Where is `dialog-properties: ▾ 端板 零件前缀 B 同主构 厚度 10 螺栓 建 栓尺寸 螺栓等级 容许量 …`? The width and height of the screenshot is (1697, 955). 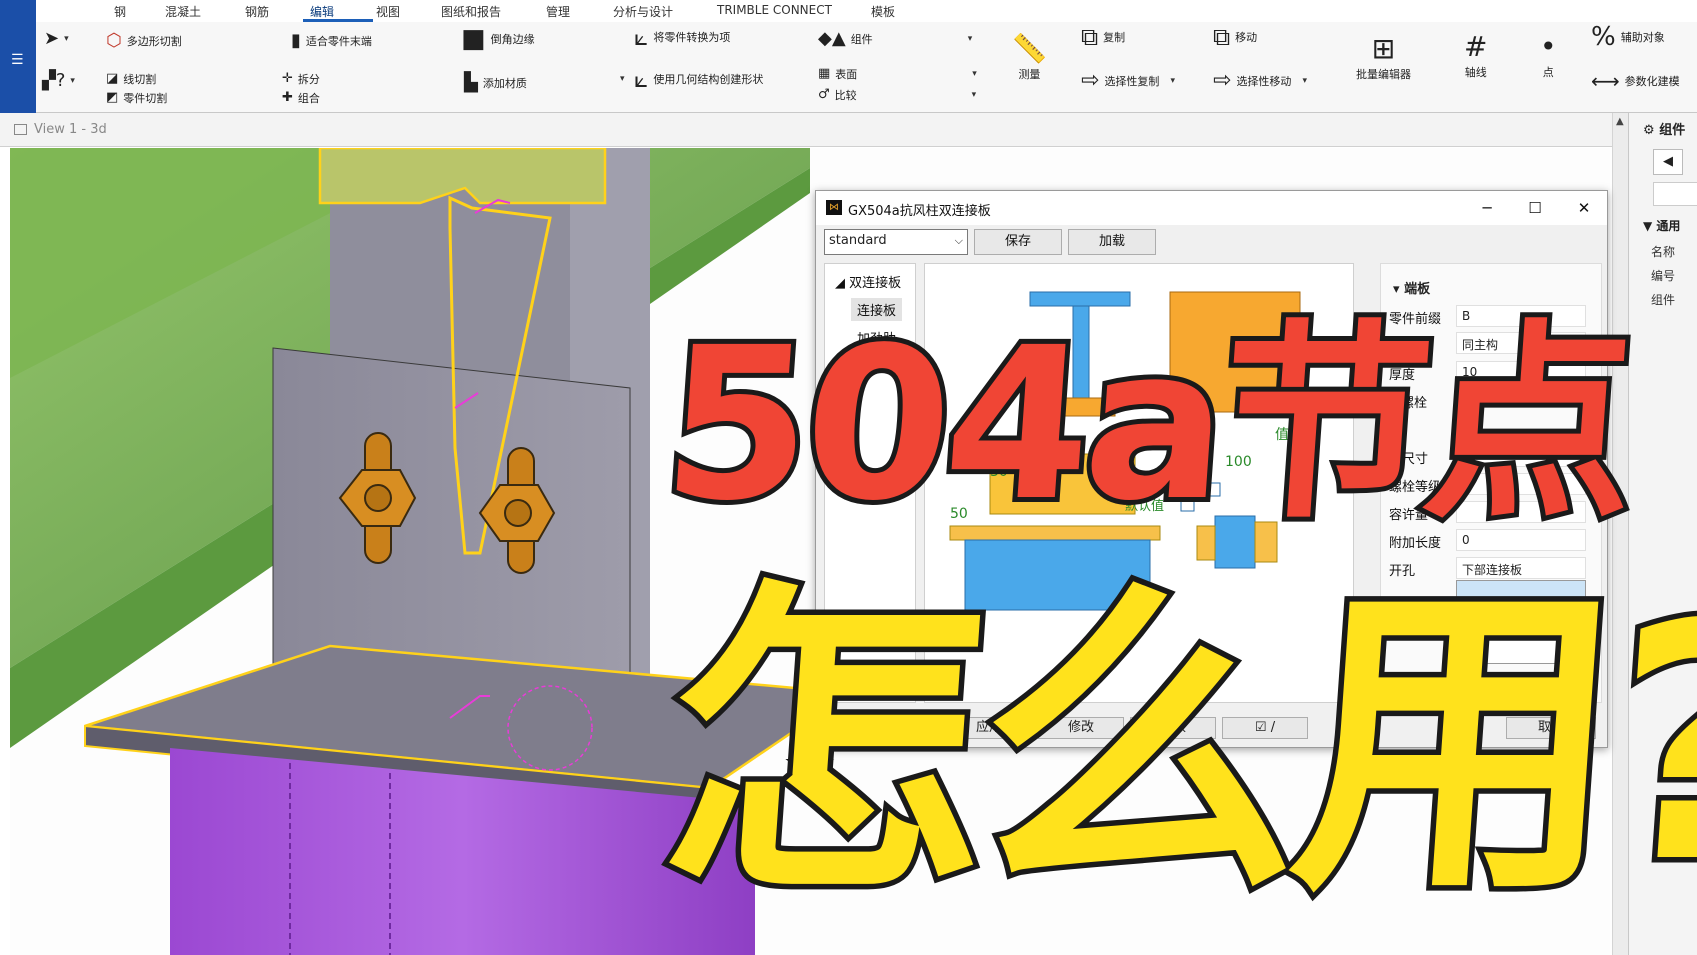 dialog-properties: ▾ 端板 零件前缀 B 同主构 厚度 10 螺栓 建 栓尺寸 螺栓等级 容许量 … is located at coordinates (1491, 483).